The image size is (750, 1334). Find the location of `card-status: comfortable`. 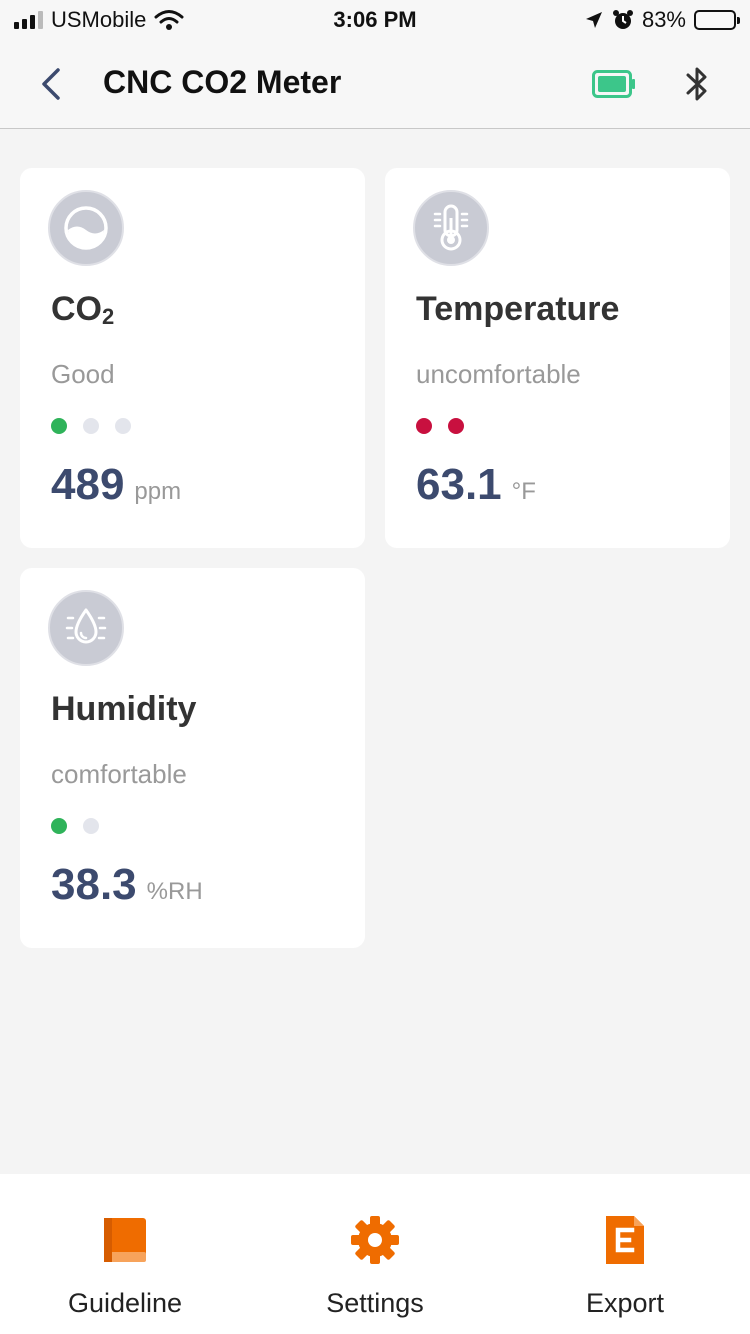

card-status: comfortable is located at coordinates (119, 774).